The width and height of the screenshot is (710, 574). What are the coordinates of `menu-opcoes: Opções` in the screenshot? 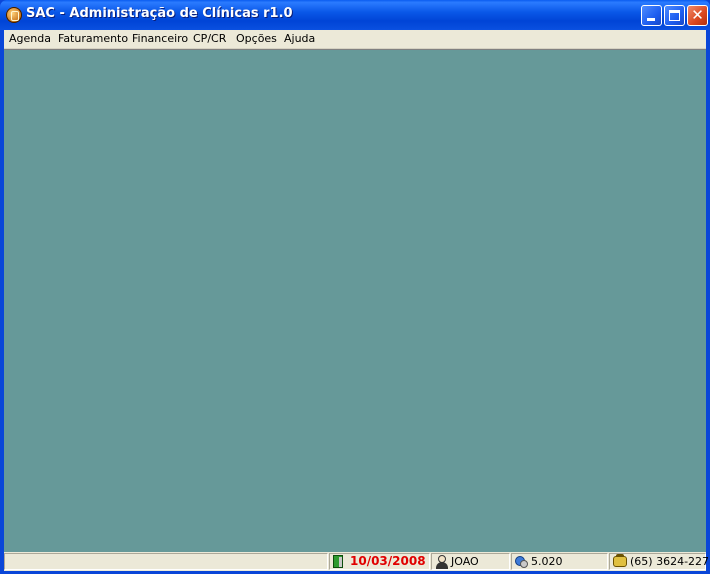 It's located at (256, 38).